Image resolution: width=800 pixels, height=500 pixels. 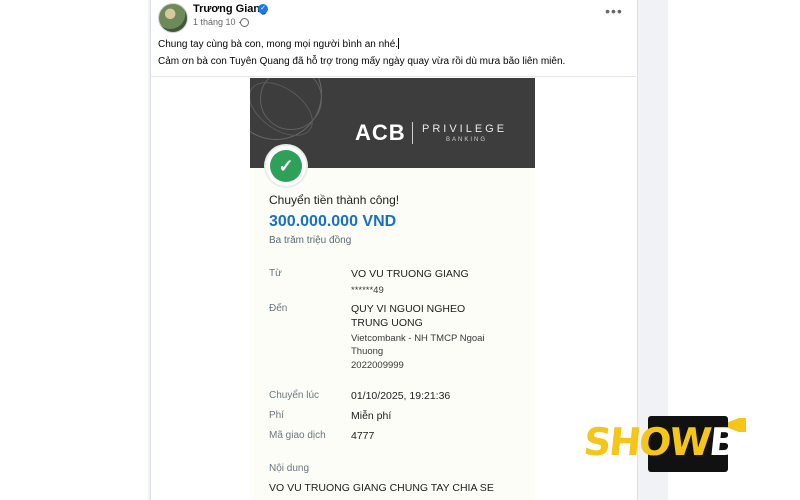 I want to click on transfer-amount: 300.000.000 VND, so click(x=333, y=221).